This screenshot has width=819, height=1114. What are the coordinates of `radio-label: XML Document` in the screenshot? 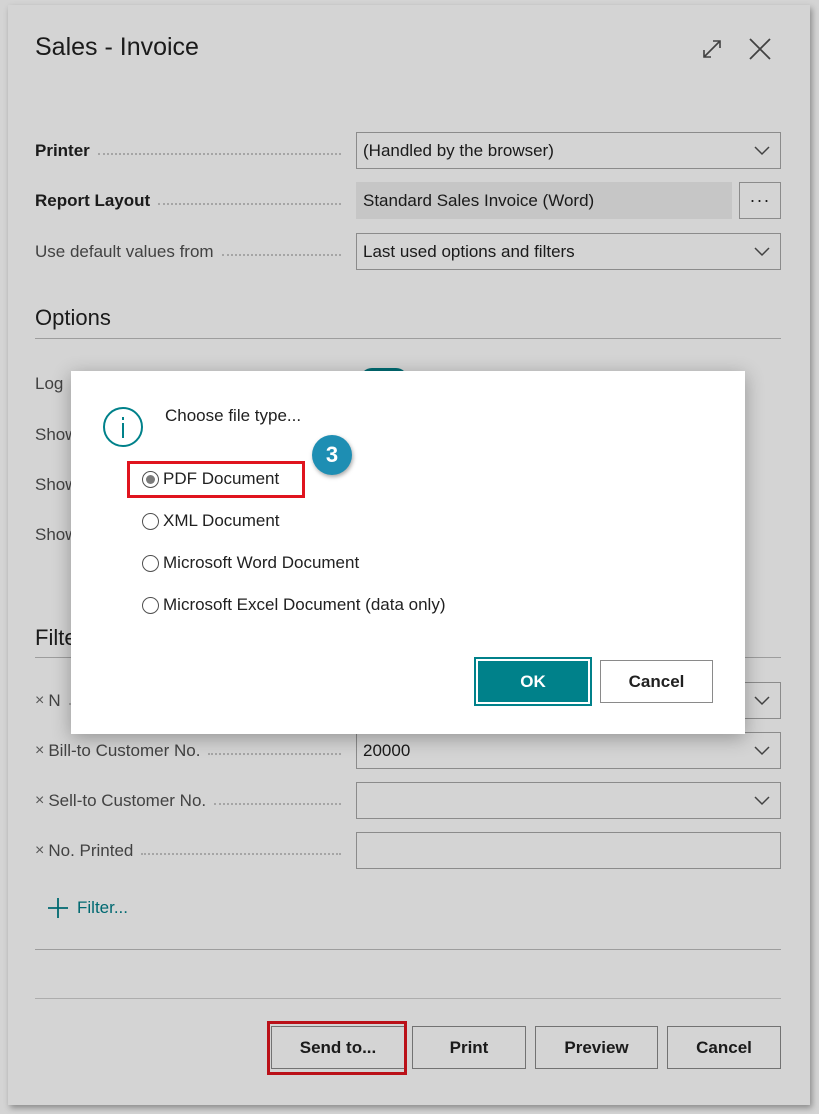 It's located at (221, 520).